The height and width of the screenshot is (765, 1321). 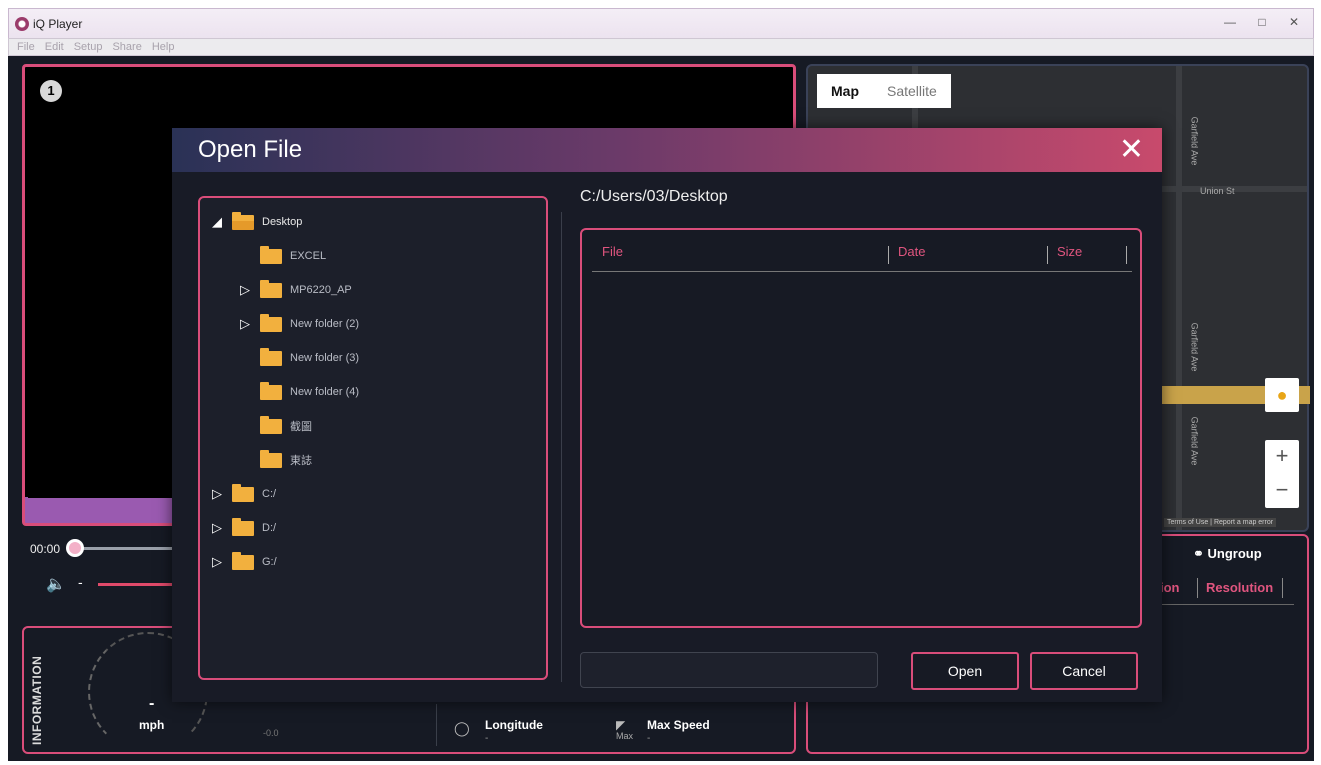 I want to click on column-header-size: Size, so click(x=1069, y=251).